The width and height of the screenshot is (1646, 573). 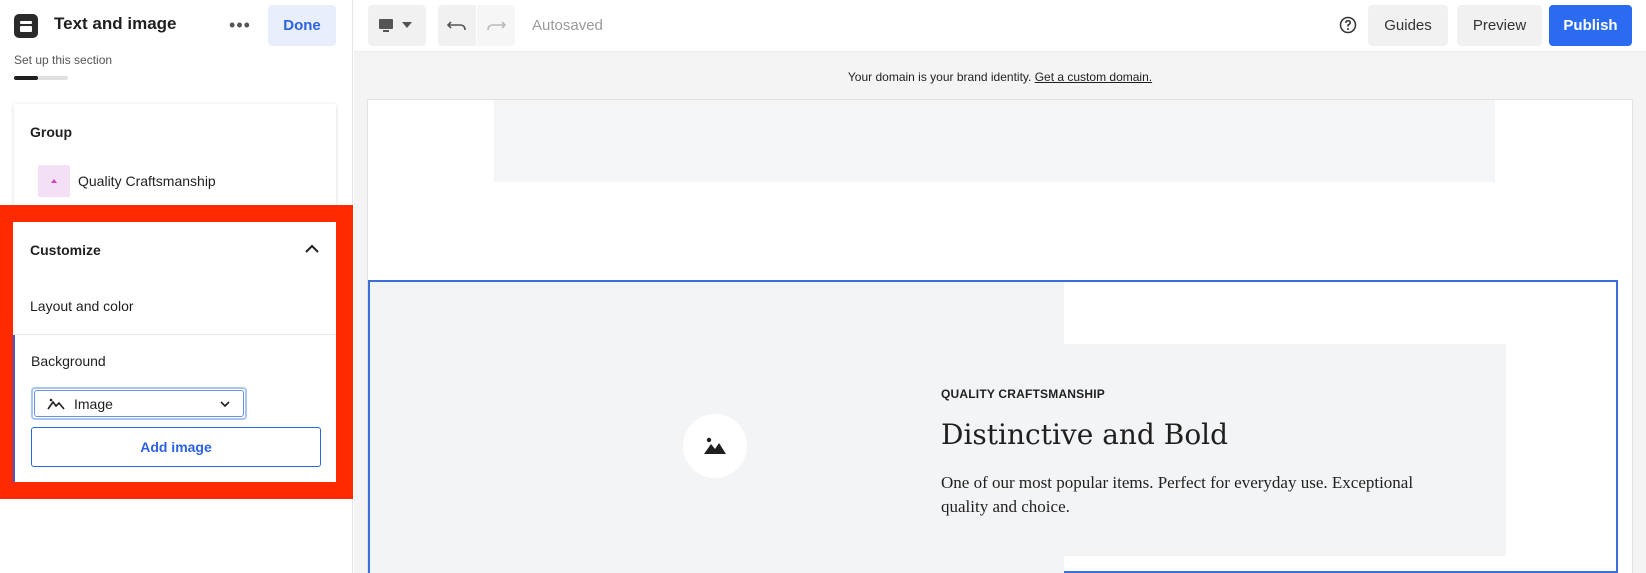 I want to click on section-eyebrow: QUALITY CRAFTSMANSHIP, so click(x=1023, y=394).